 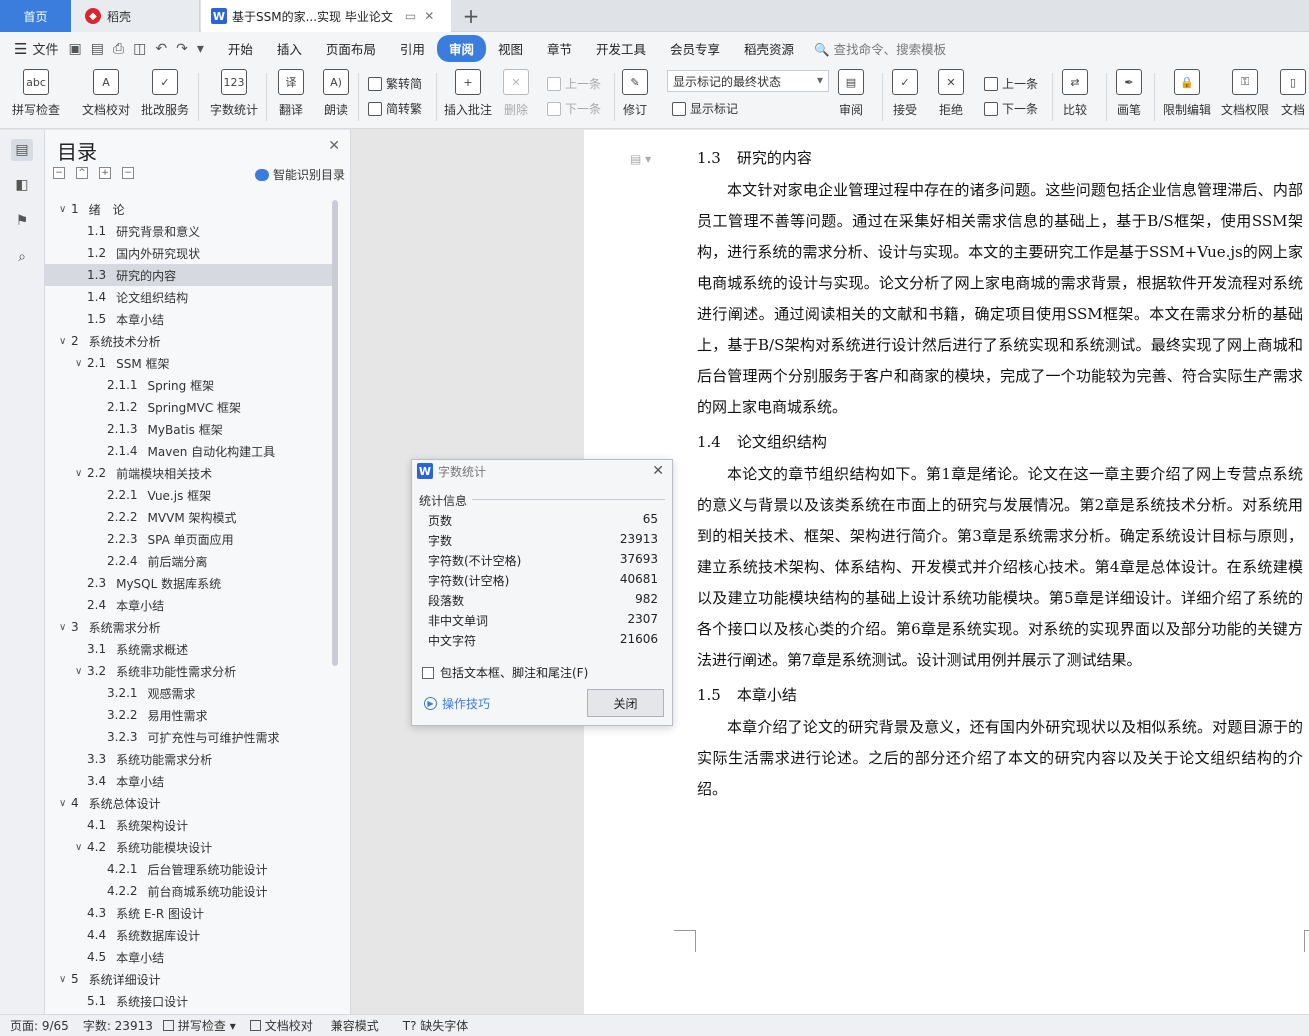 What do you see at coordinates (190, 253) in the screenshot?
I see `toc-item: 1.2 国内外研究现状` at bounding box center [190, 253].